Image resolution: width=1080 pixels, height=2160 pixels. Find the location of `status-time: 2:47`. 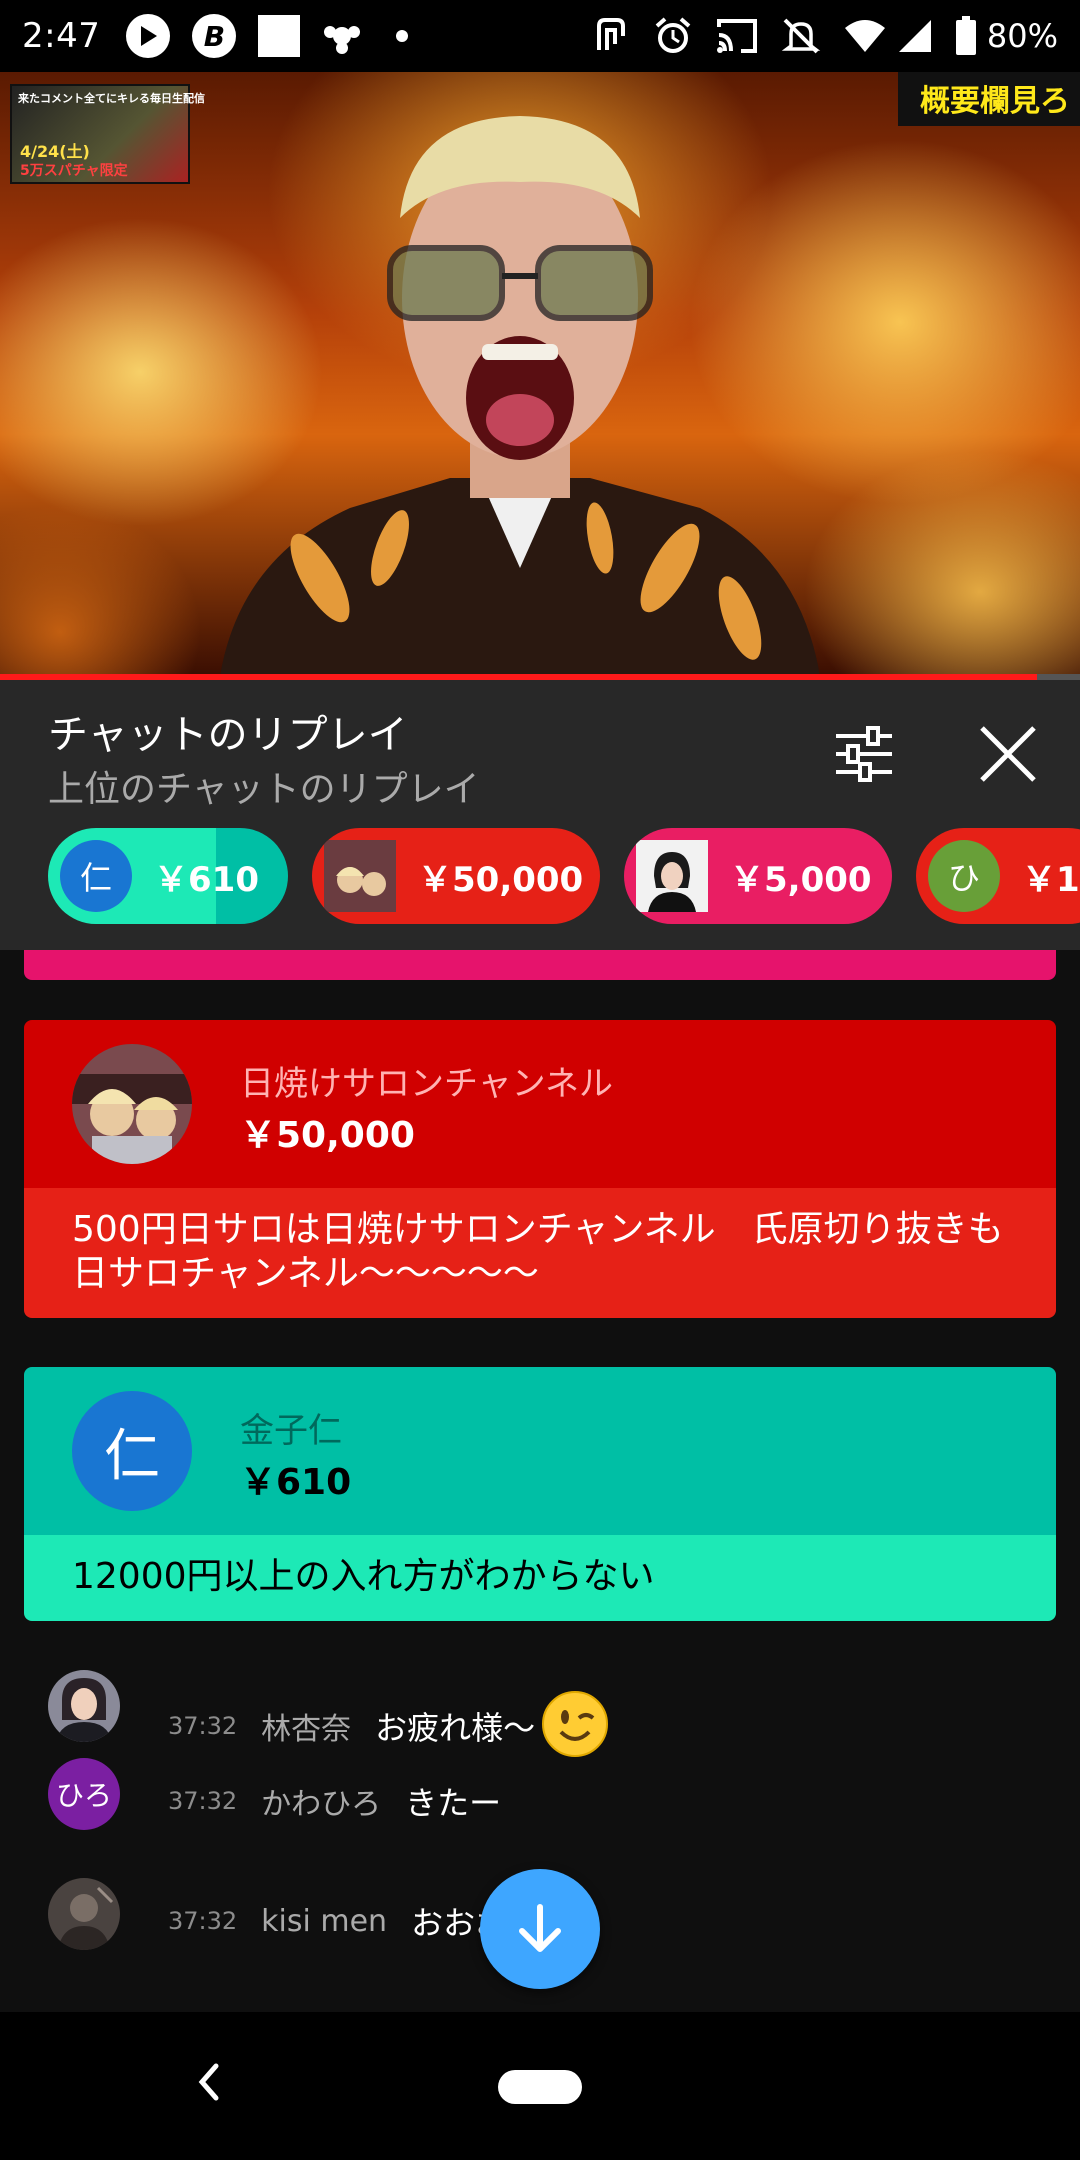

status-time: 2:47 is located at coordinates (61, 36).